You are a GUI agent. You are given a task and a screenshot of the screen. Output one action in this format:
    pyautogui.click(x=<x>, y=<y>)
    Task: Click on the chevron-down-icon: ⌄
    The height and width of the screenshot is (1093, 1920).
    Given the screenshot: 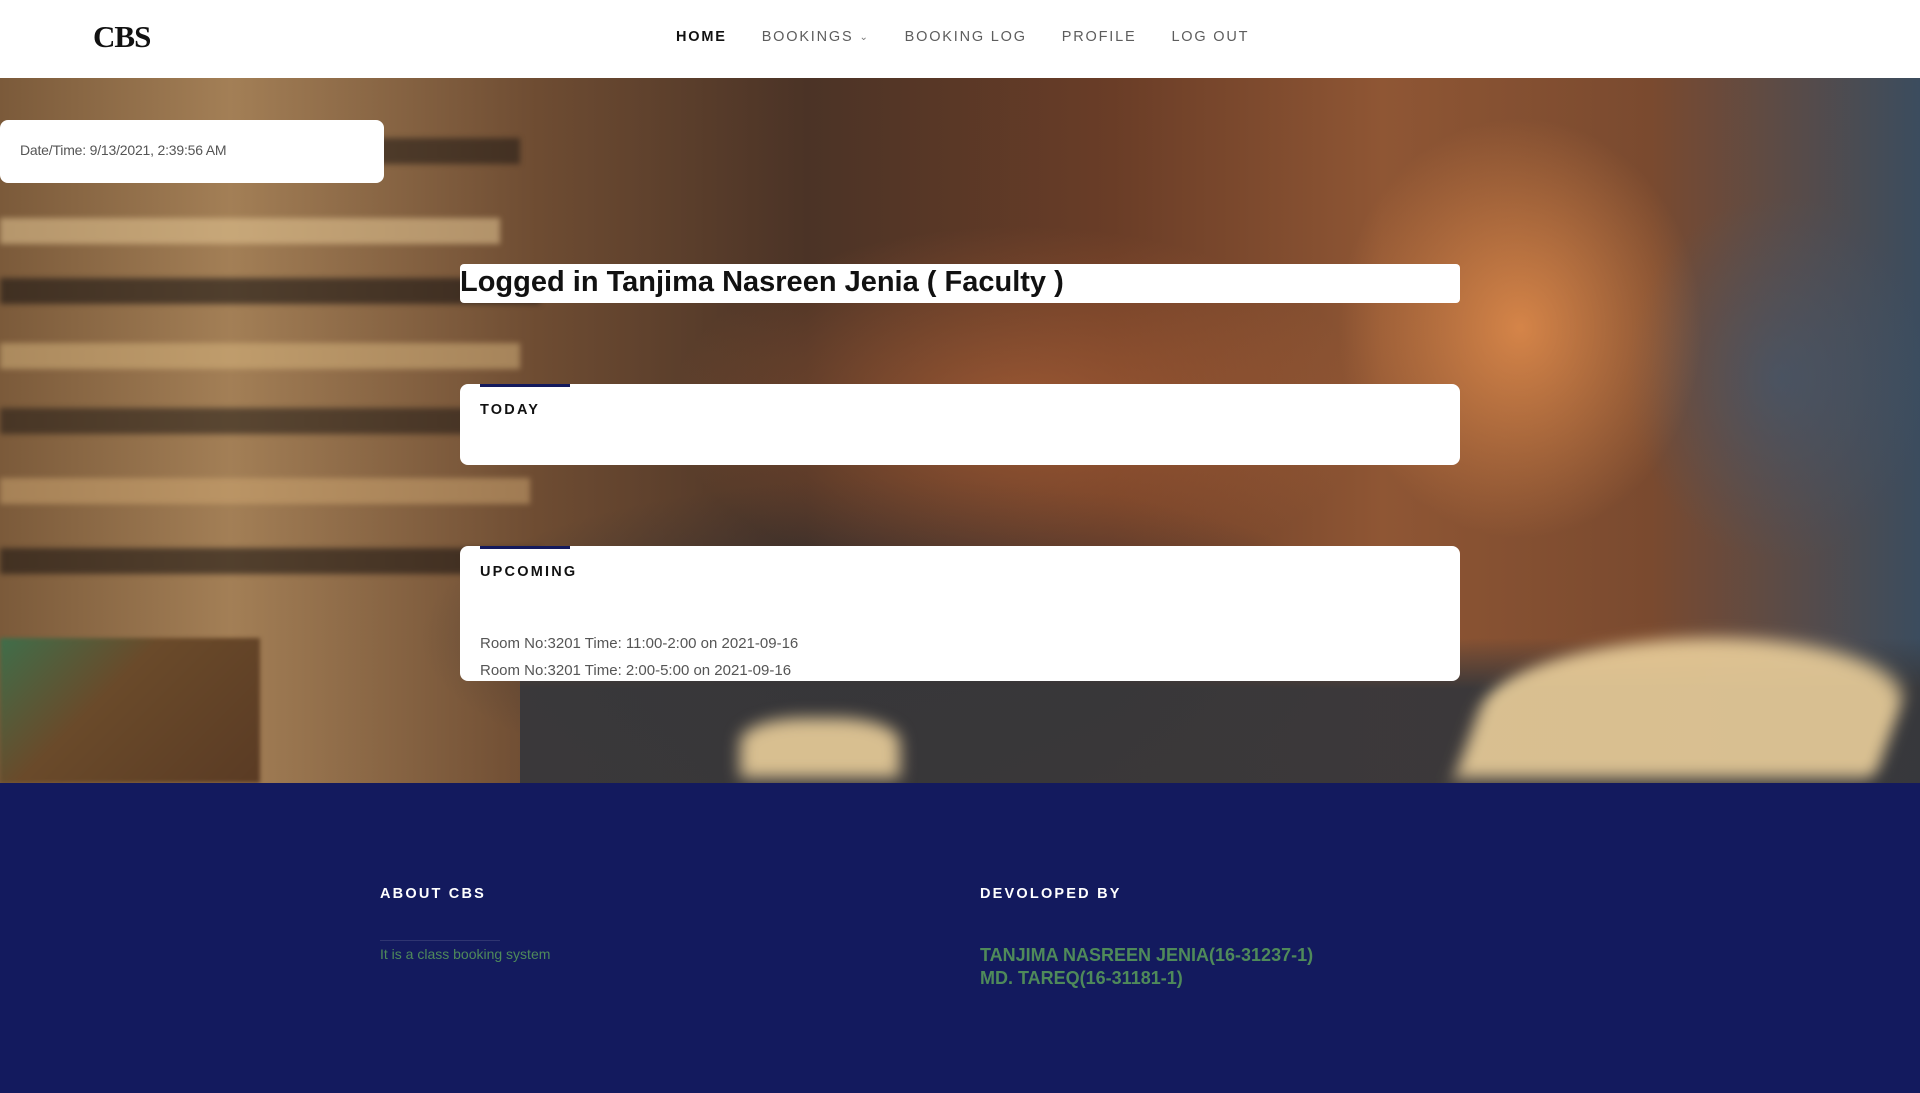 What is the action you would take?
    pyautogui.click(x=864, y=37)
    